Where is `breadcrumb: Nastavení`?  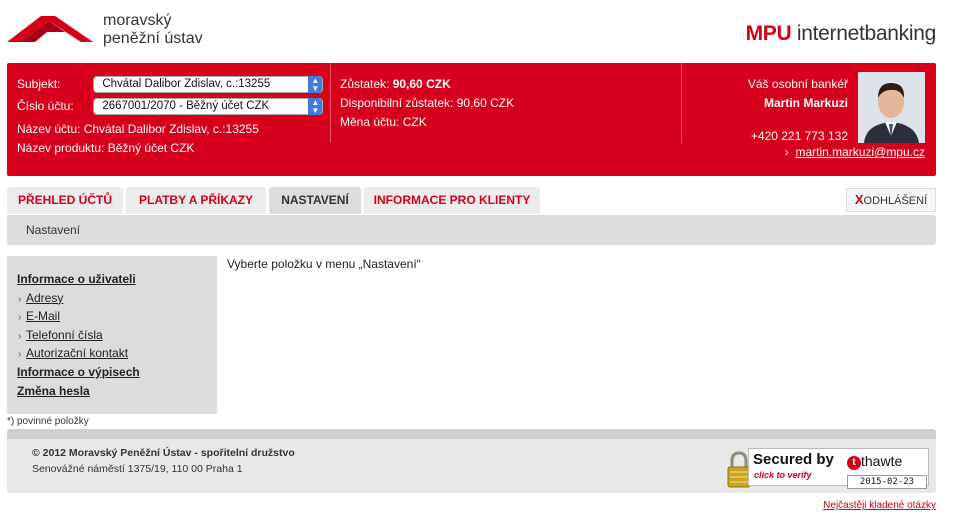
breadcrumb: Nastavení is located at coordinates (471, 230).